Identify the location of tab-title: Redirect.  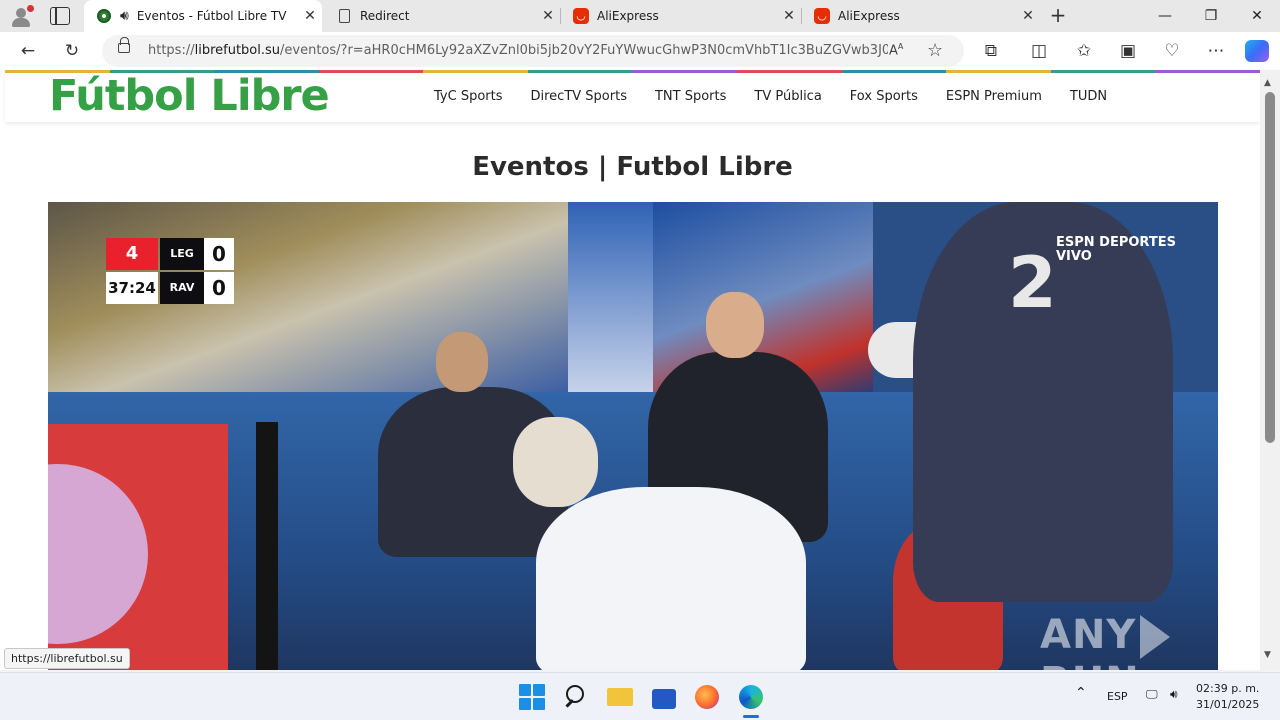
(385, 16).